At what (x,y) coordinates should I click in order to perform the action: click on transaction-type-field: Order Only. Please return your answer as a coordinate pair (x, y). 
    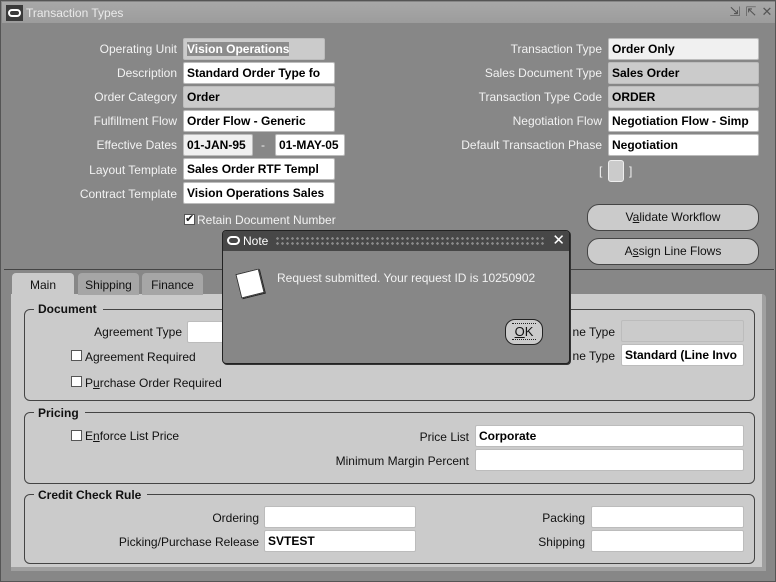
    Looking at the image, I should click on (683, 49).